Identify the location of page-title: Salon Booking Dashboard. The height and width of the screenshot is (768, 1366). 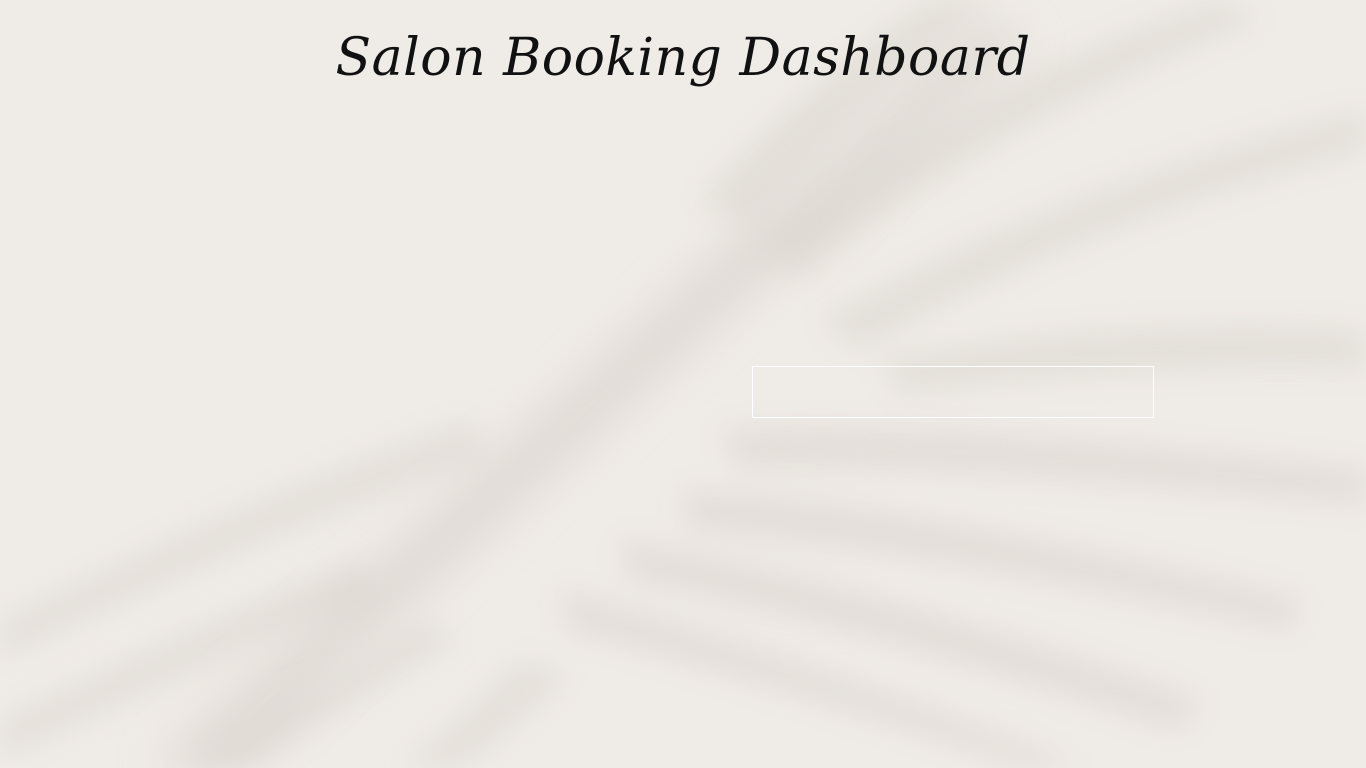
(683, 58).